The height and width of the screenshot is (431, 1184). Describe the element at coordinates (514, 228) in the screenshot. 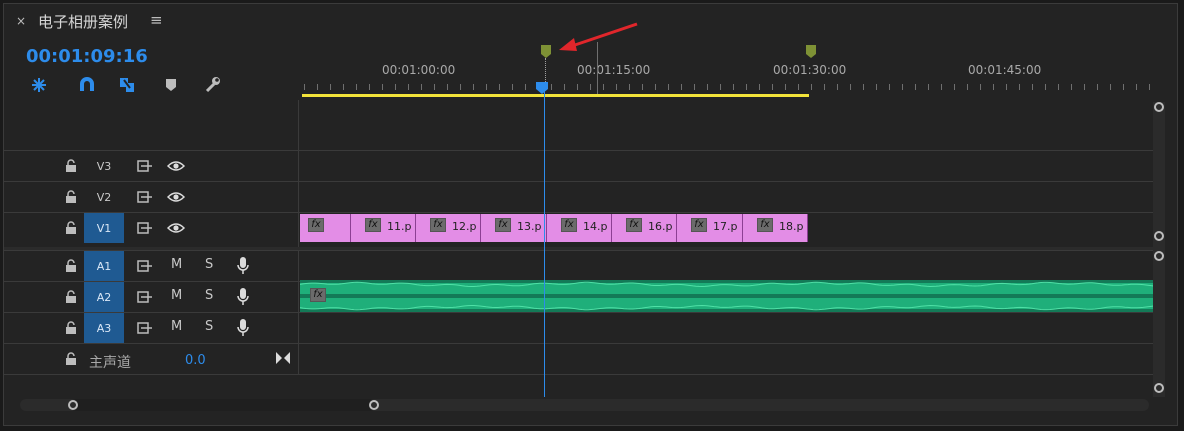

I see `video-clip: fx 13.p` at that location.